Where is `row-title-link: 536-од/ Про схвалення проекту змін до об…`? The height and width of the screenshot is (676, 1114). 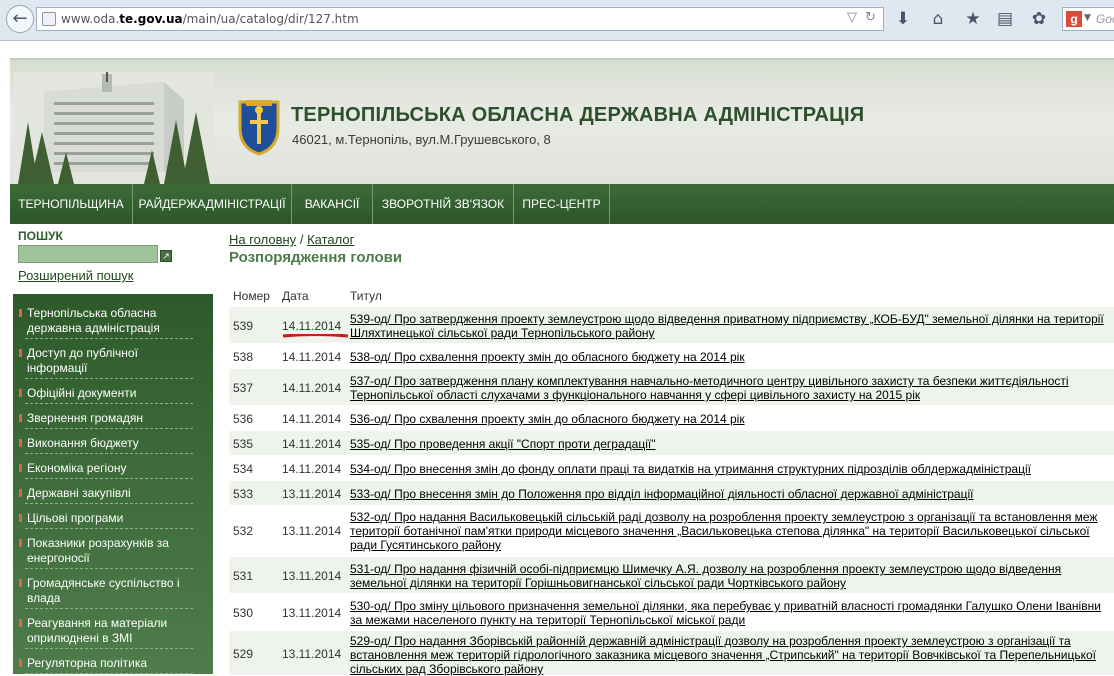 row-title-link: 536-од/ Про схвалення проекту змін до об… is located at coordinates (730, 419).